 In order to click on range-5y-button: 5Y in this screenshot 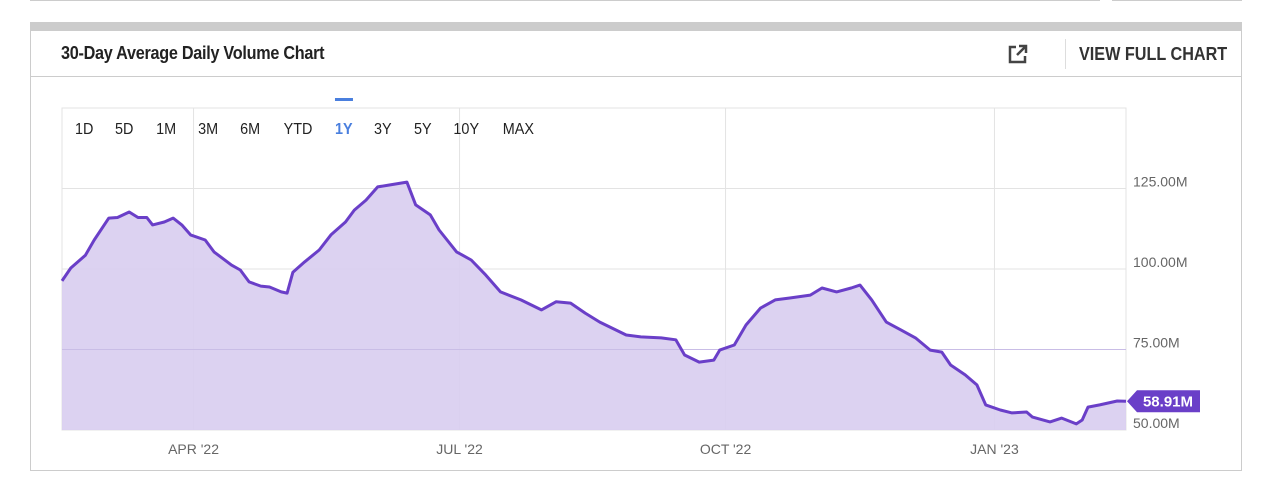, I will do `click(423, 130)`.